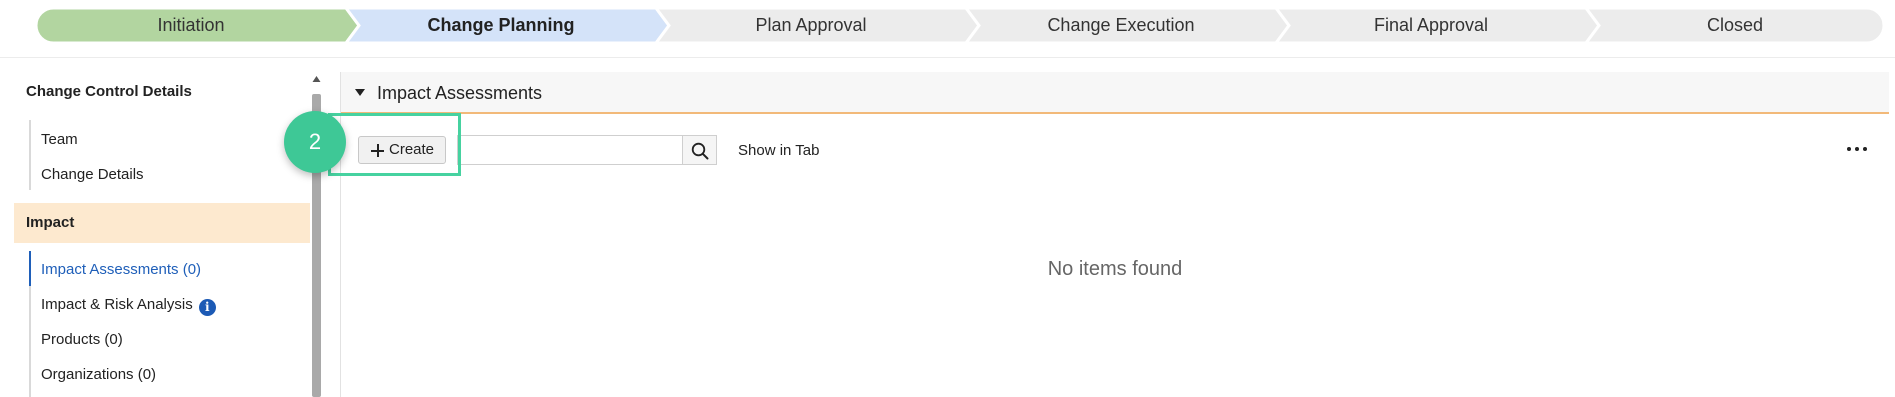  I want to click on step-change-planning: Change Planning, so click(501, 25).